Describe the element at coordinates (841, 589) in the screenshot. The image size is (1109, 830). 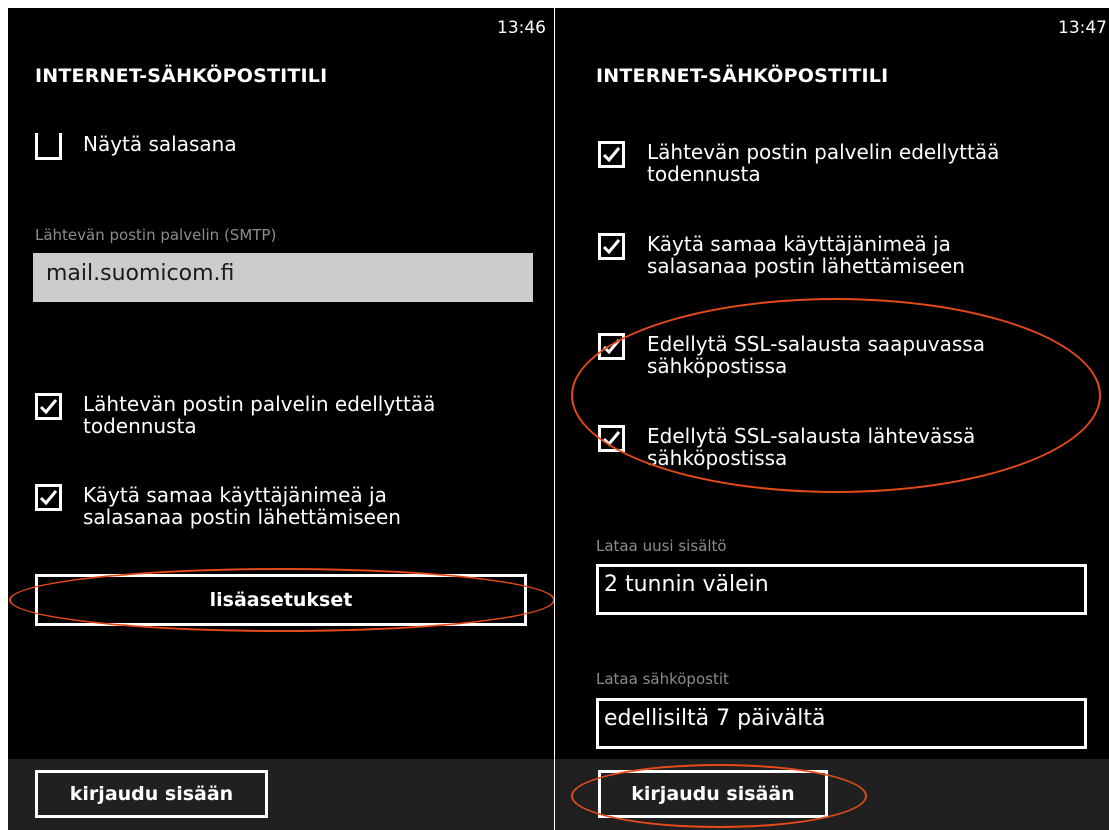
I see `download-new-select: 2 tunnin välein` at that location.